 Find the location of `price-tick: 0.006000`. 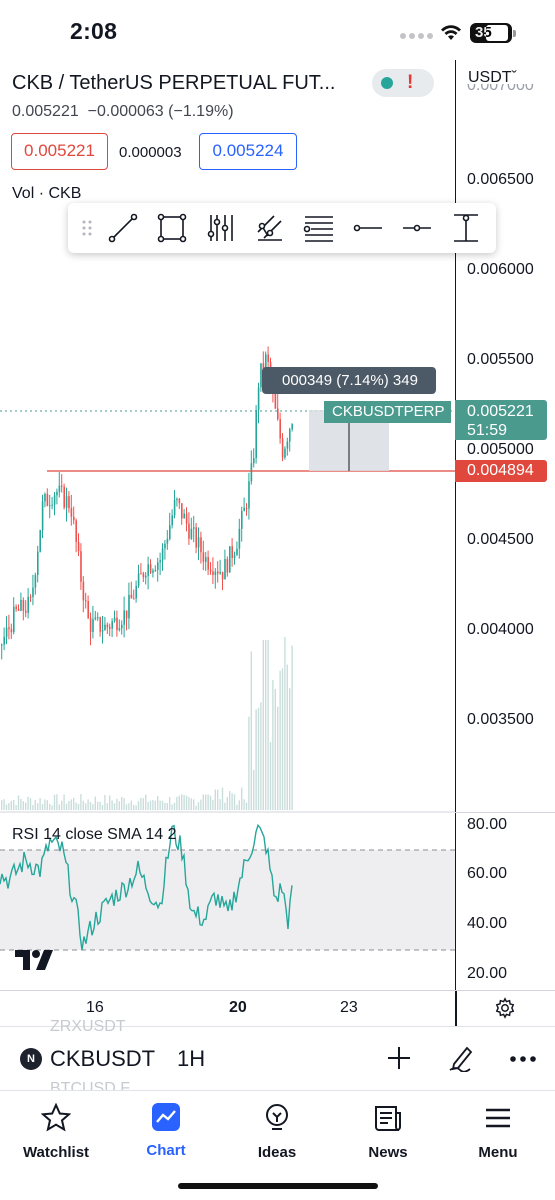

price-tick: 0.006000 is located at coordinates (500, 269).